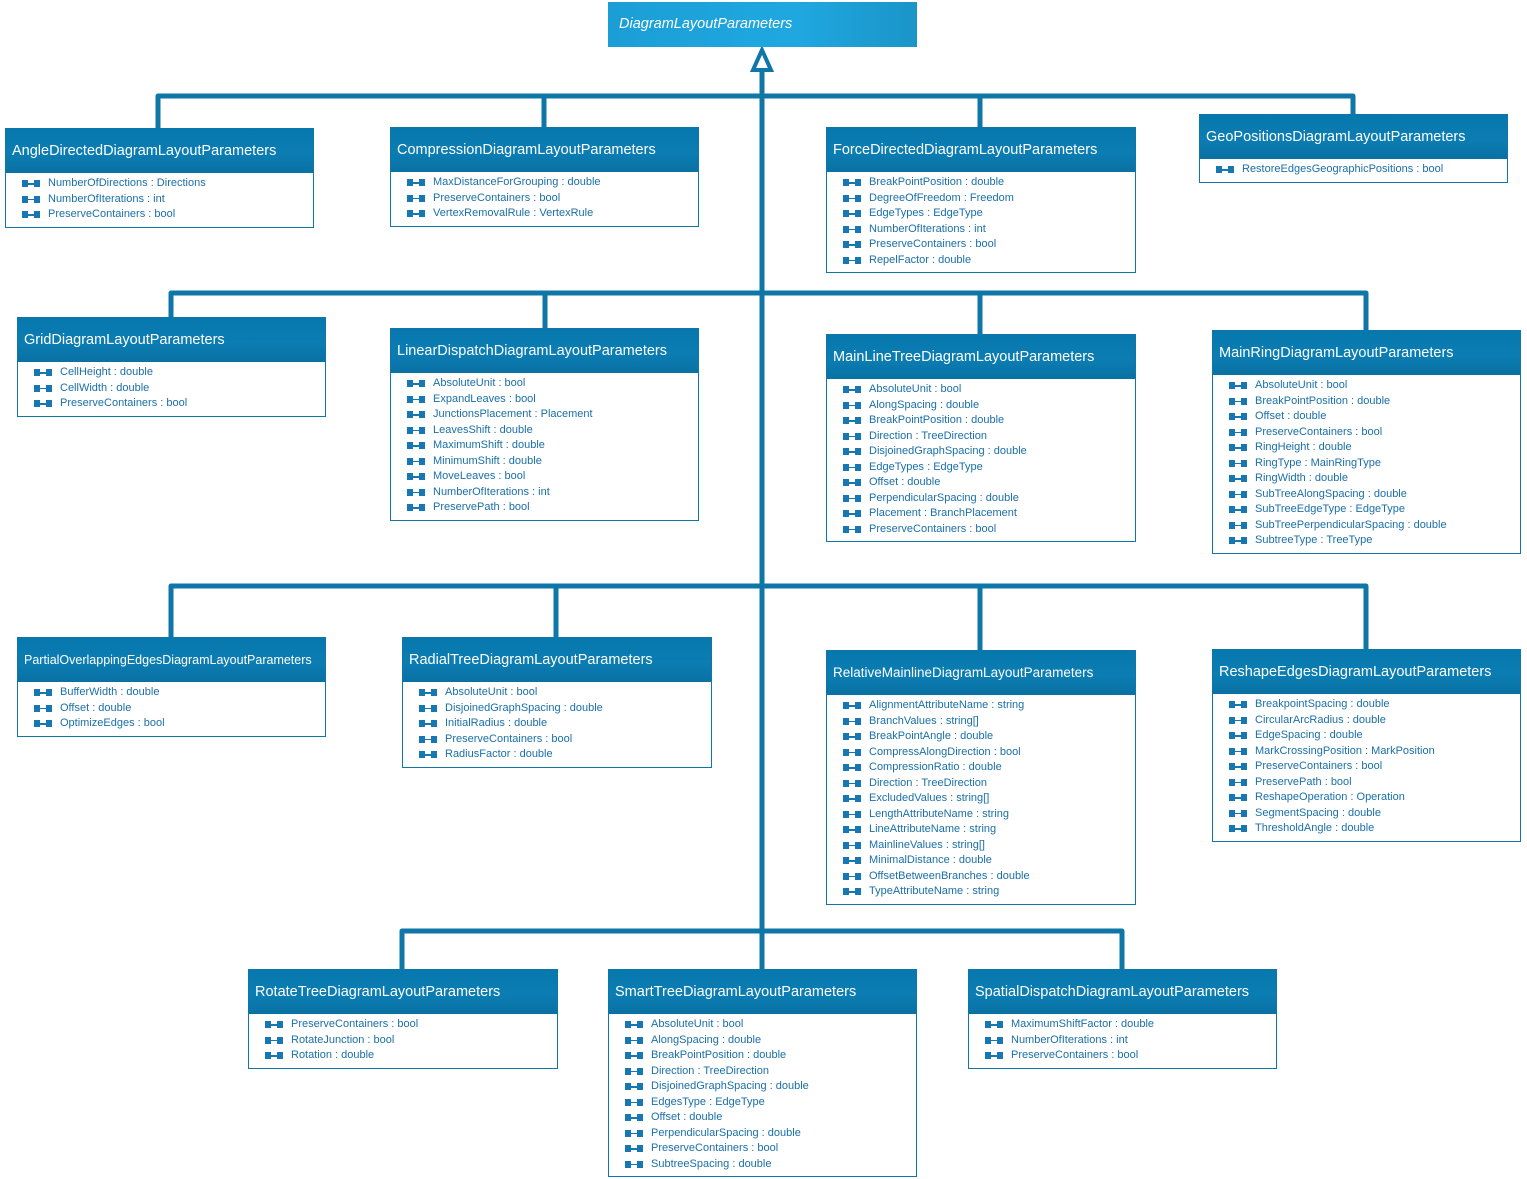  What do you see at coordinates (929, 798) in the screenshot?
I see `property-label: ExcludedValues : string[]` at bounding box center [929, 798].